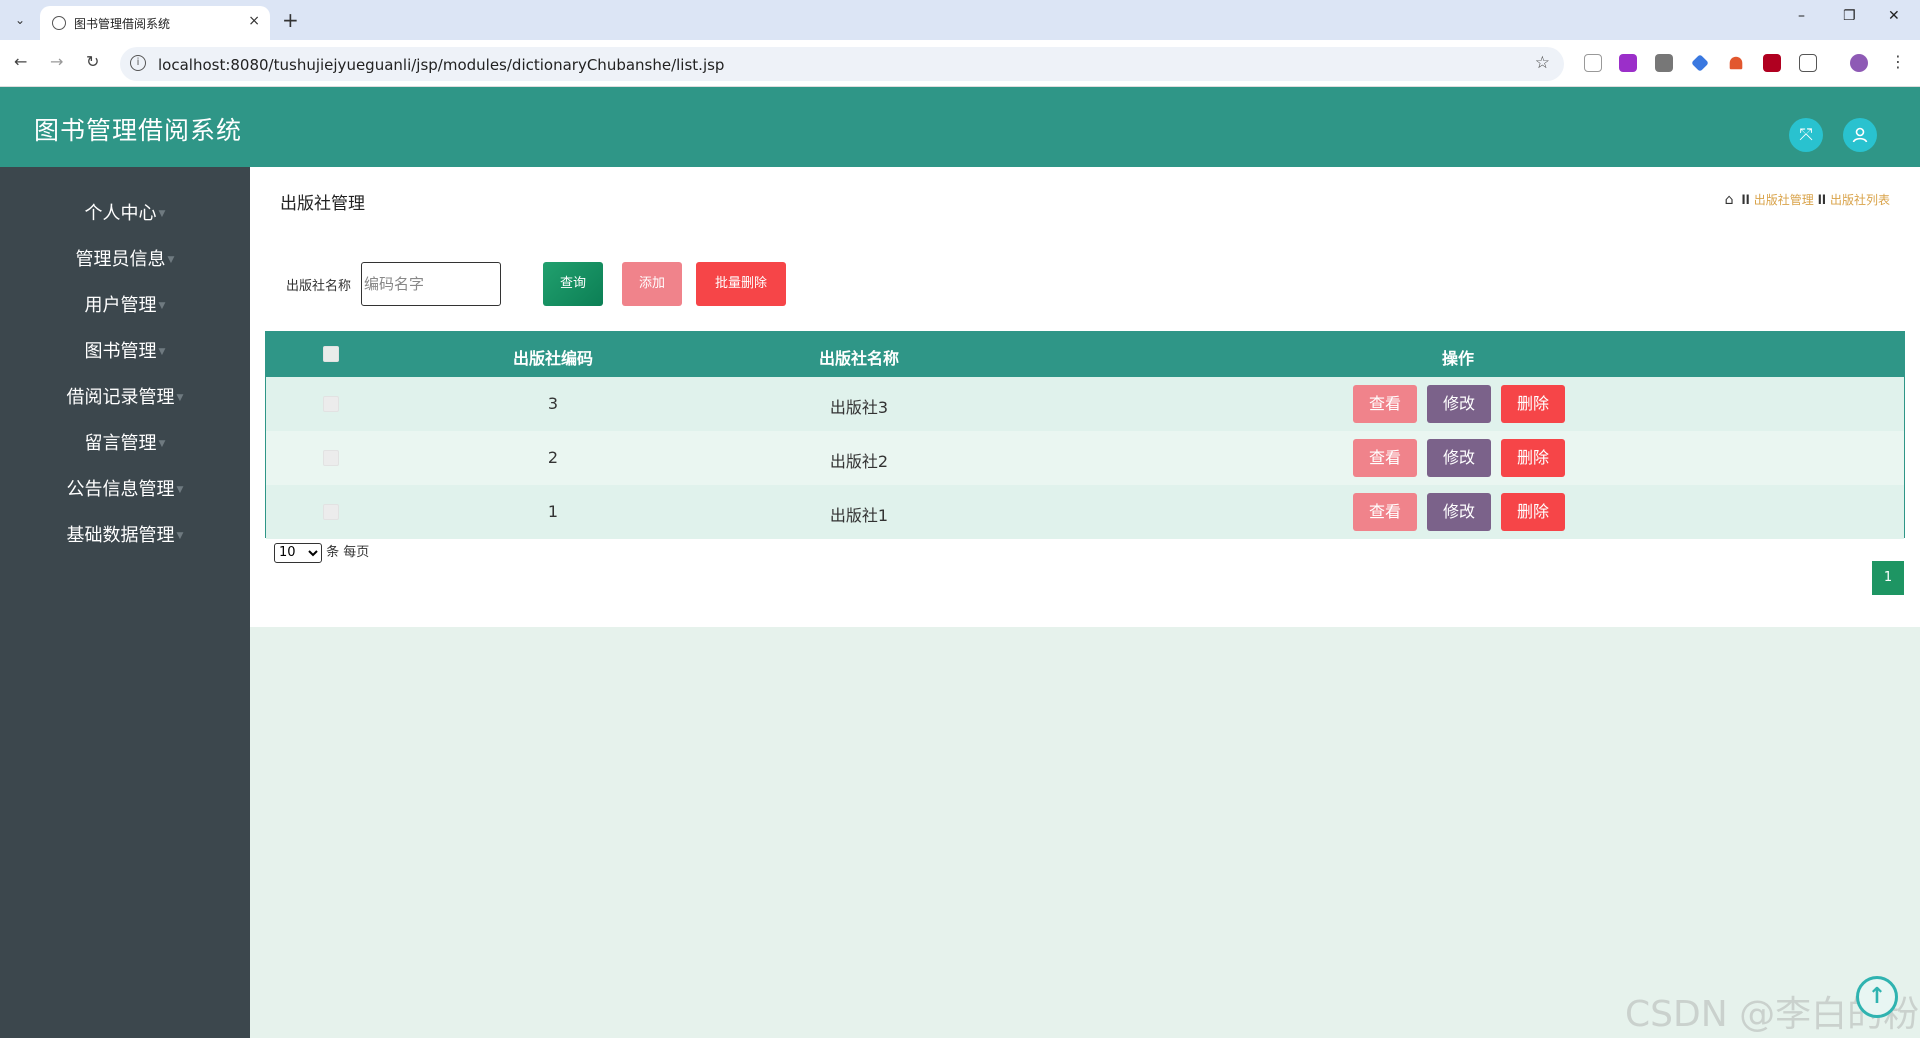 Image resolution: width=1920 pixels, height=1038 pixels. What do you see at coordinates (859, 407) in the screenshot?
I see `cell-name: 出版社3` at bounding box center [859, 407].